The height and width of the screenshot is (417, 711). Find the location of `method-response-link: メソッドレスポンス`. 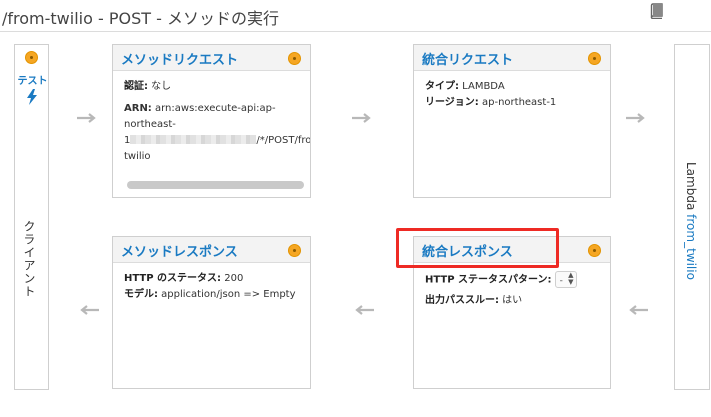

method-response-link: メソッドレスポンス is located at coordinates (179, 250).